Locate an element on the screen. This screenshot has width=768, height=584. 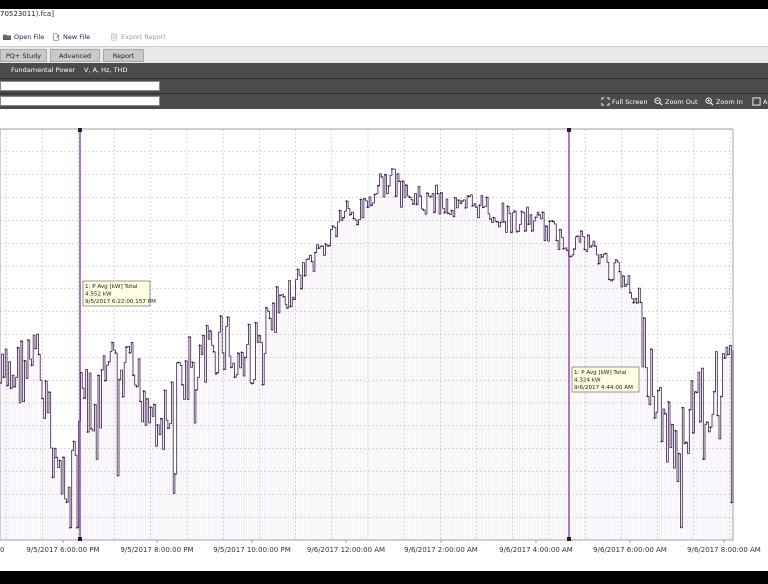
x-tick-label: 9/6/2017 2:00:00 AM is located at coordinates (441, 550).